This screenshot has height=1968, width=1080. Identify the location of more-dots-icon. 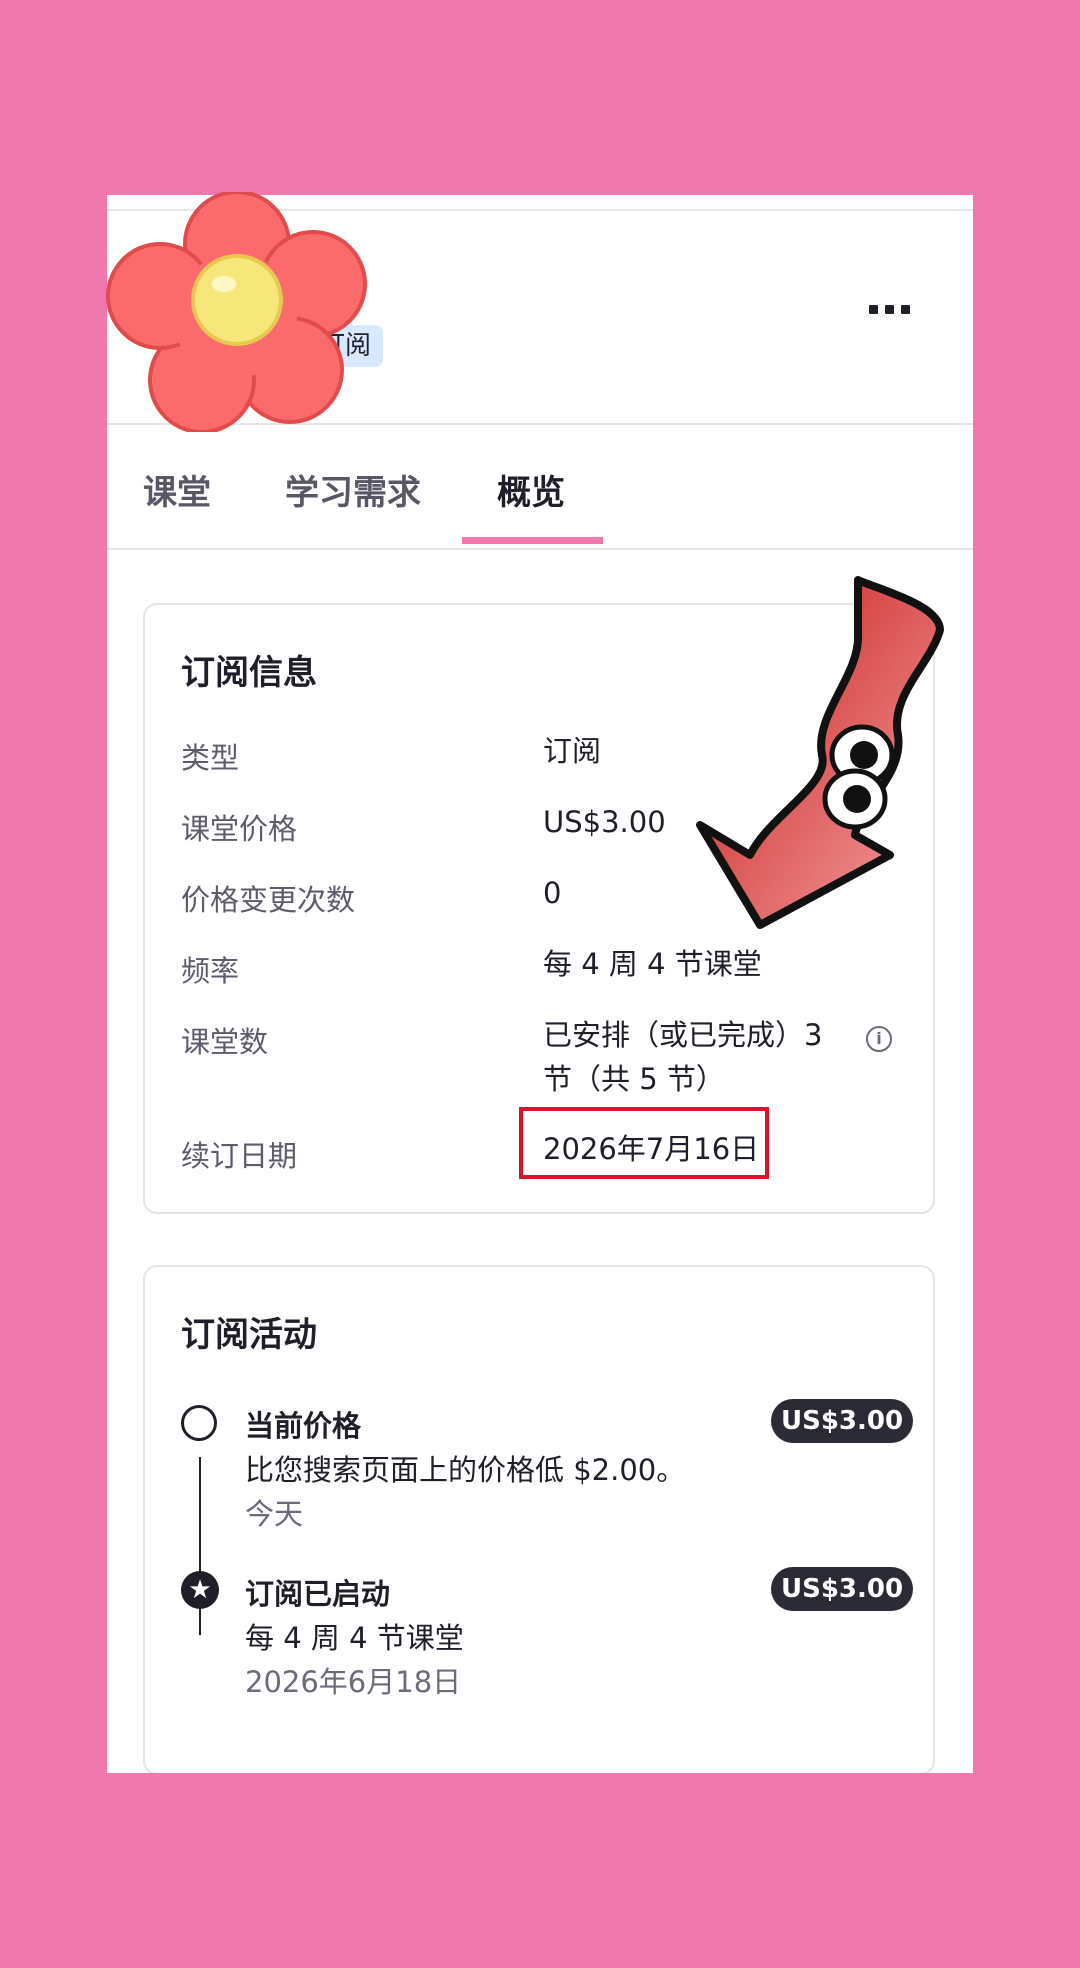
(896, 309).